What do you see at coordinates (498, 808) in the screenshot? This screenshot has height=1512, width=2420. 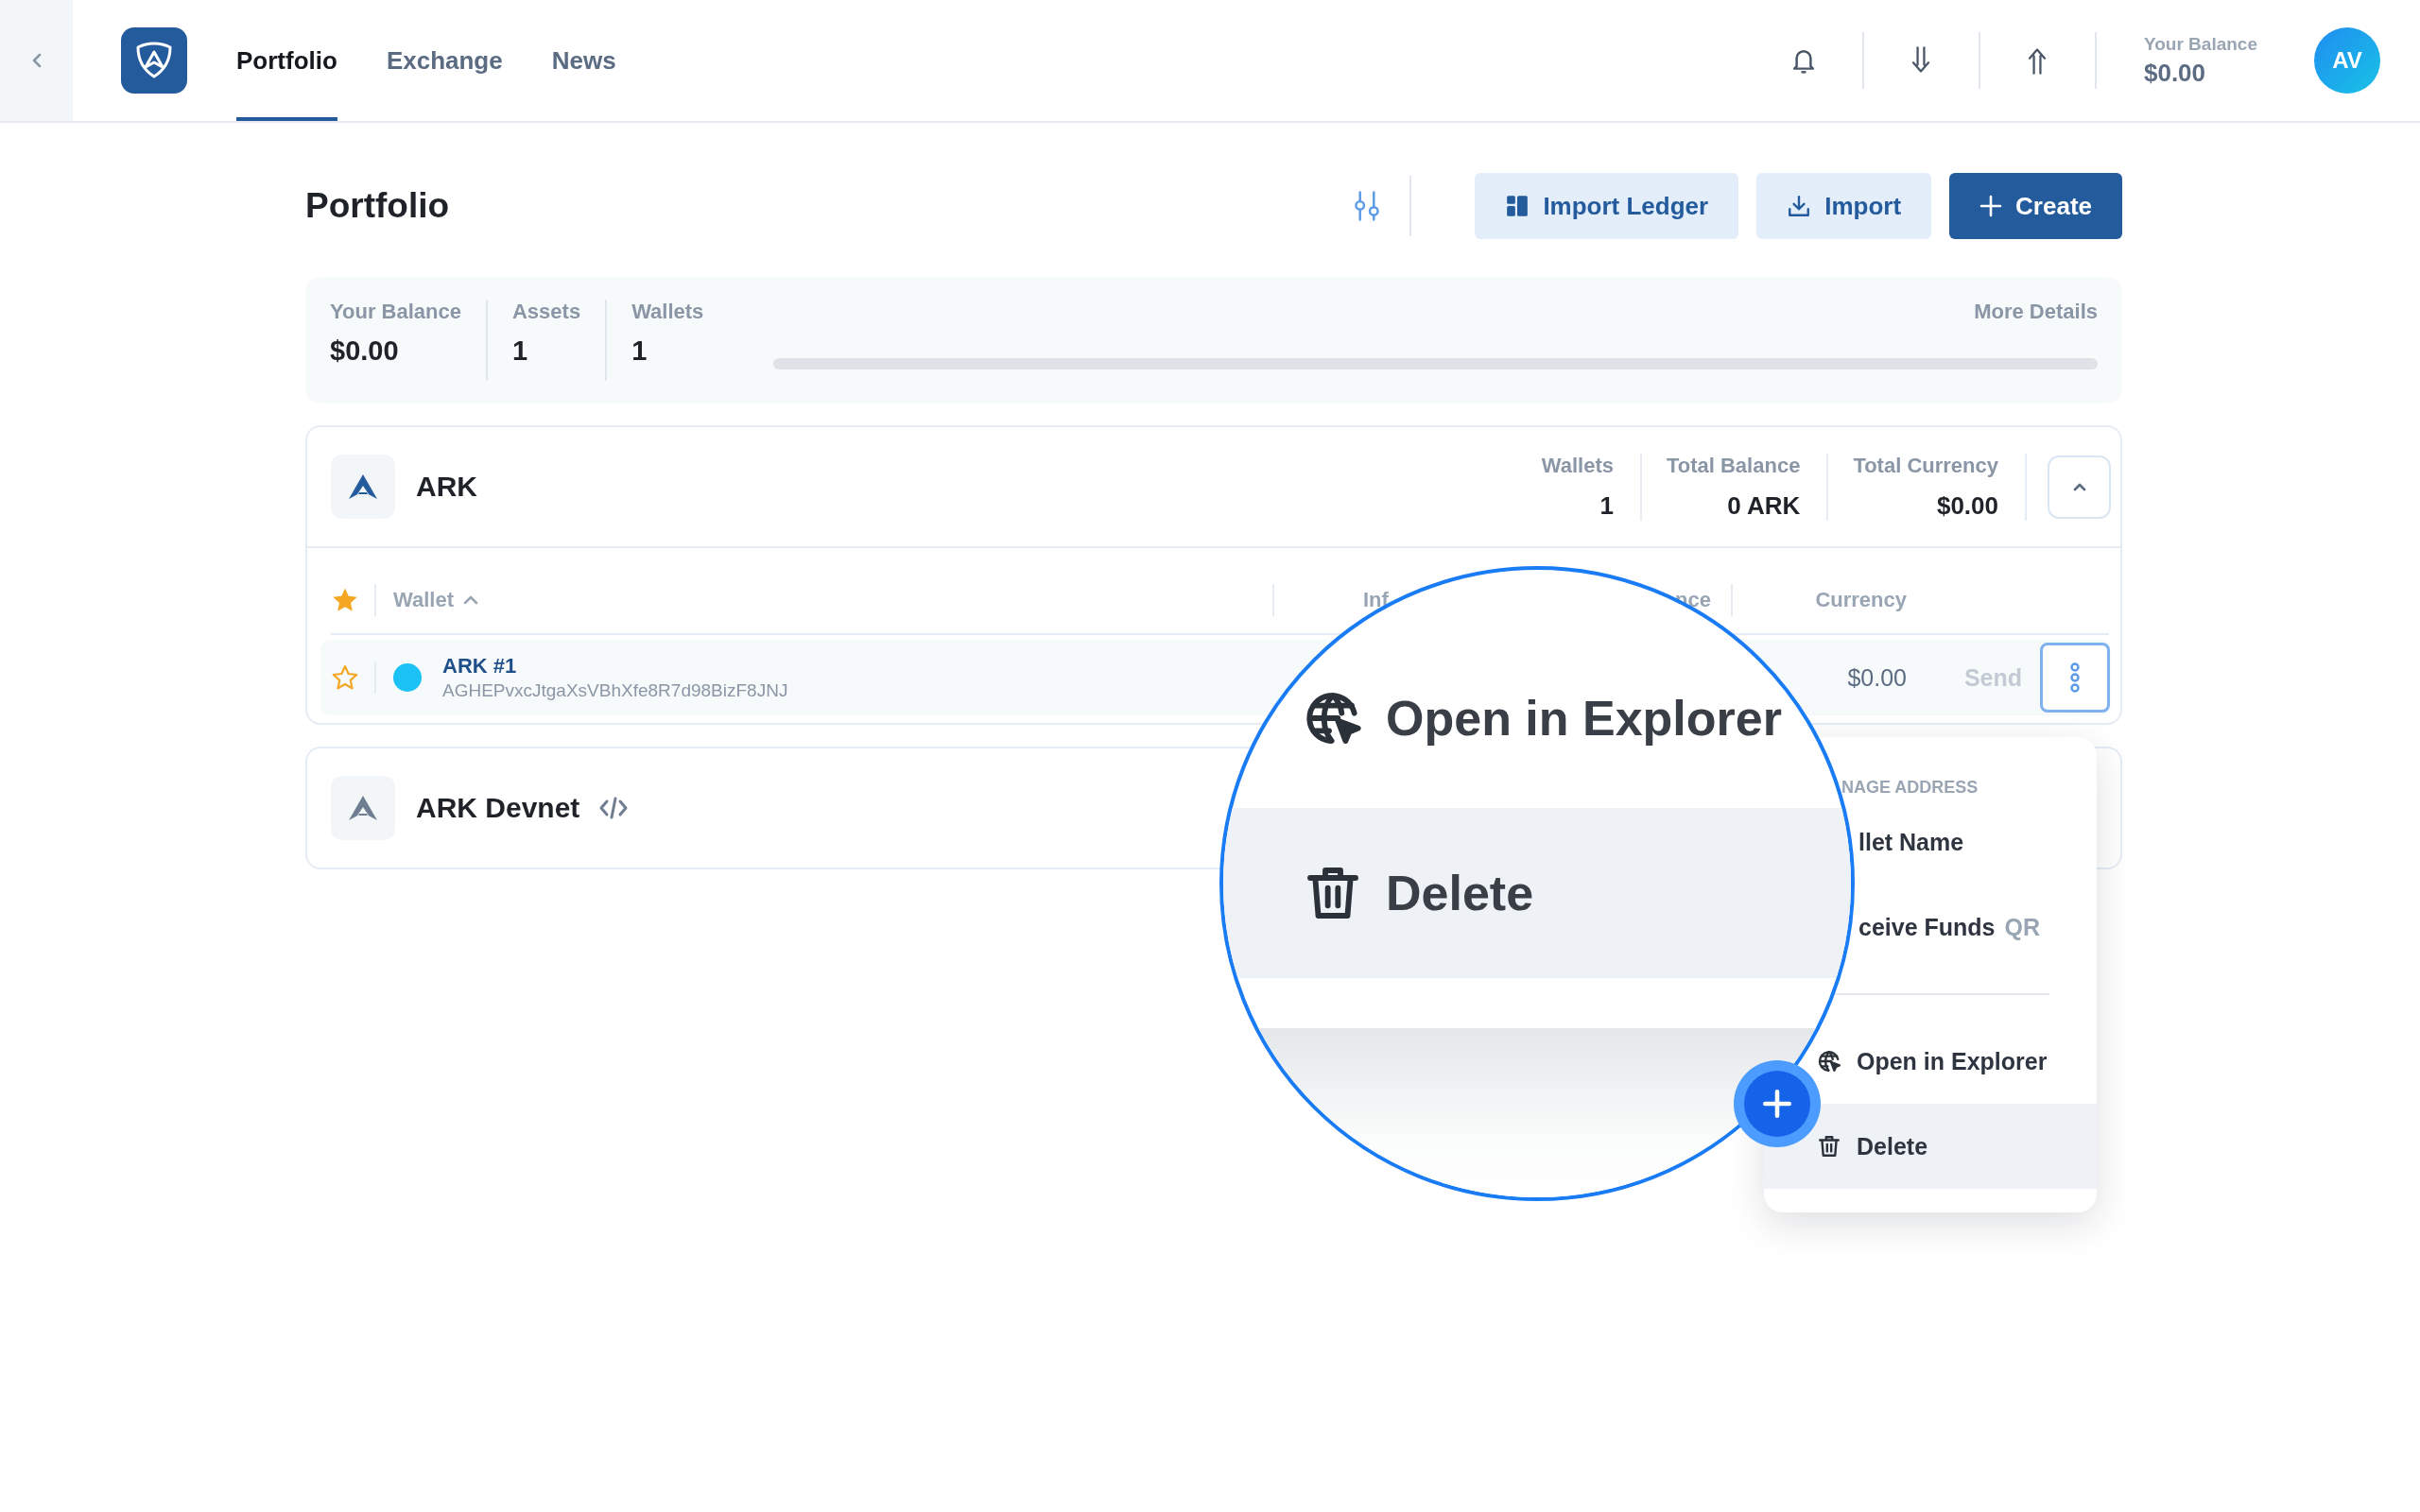 I see `network-name: ARK Devnet` at bounding box center [498, 808].